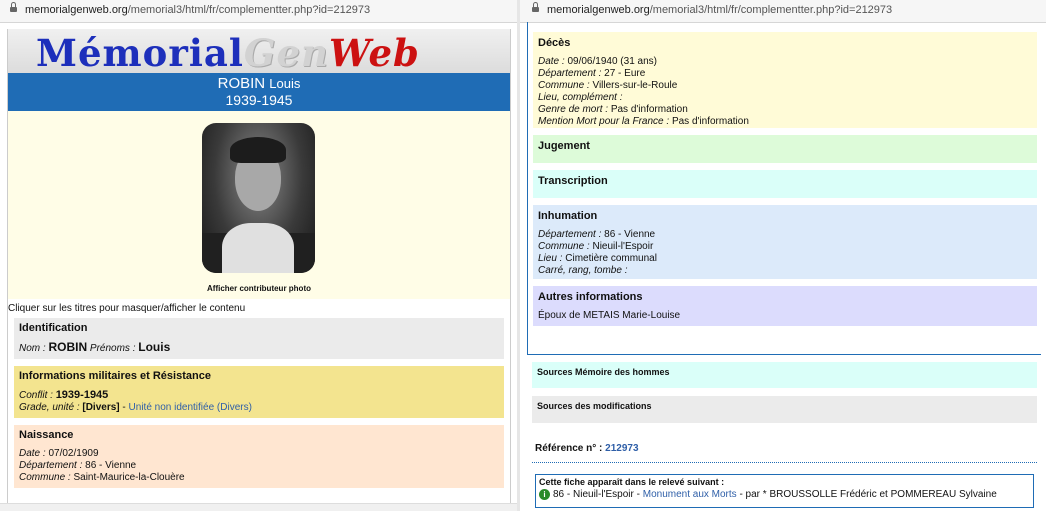  Describe the element at coordinates (623, 246) in the screenshot. I see `inhumation-commune: Nieuil-l'Espoir` at that location.